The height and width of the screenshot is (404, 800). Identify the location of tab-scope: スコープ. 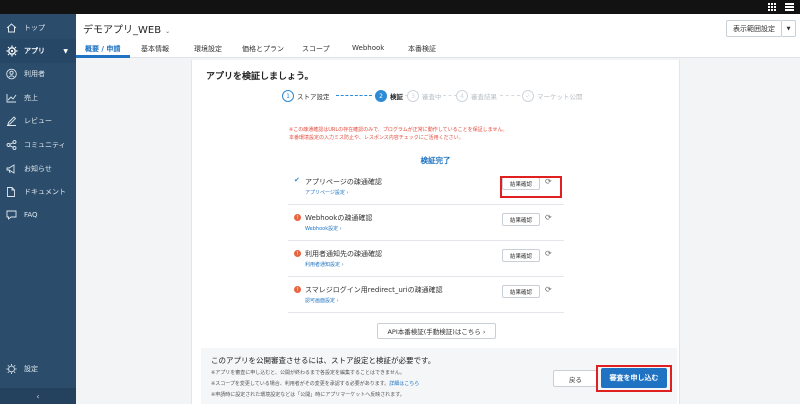
(316, 49).